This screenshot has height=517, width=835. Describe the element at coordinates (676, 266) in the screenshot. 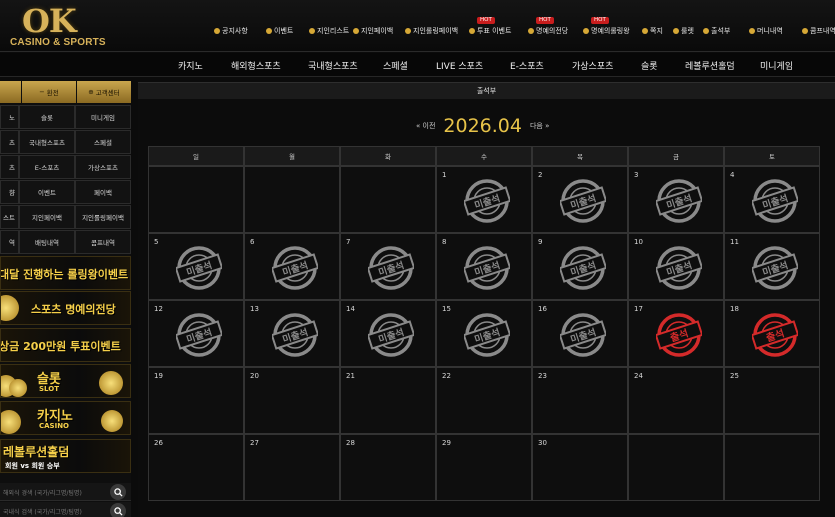

I see `calendar-day-cell: 10 미출석` at that location.